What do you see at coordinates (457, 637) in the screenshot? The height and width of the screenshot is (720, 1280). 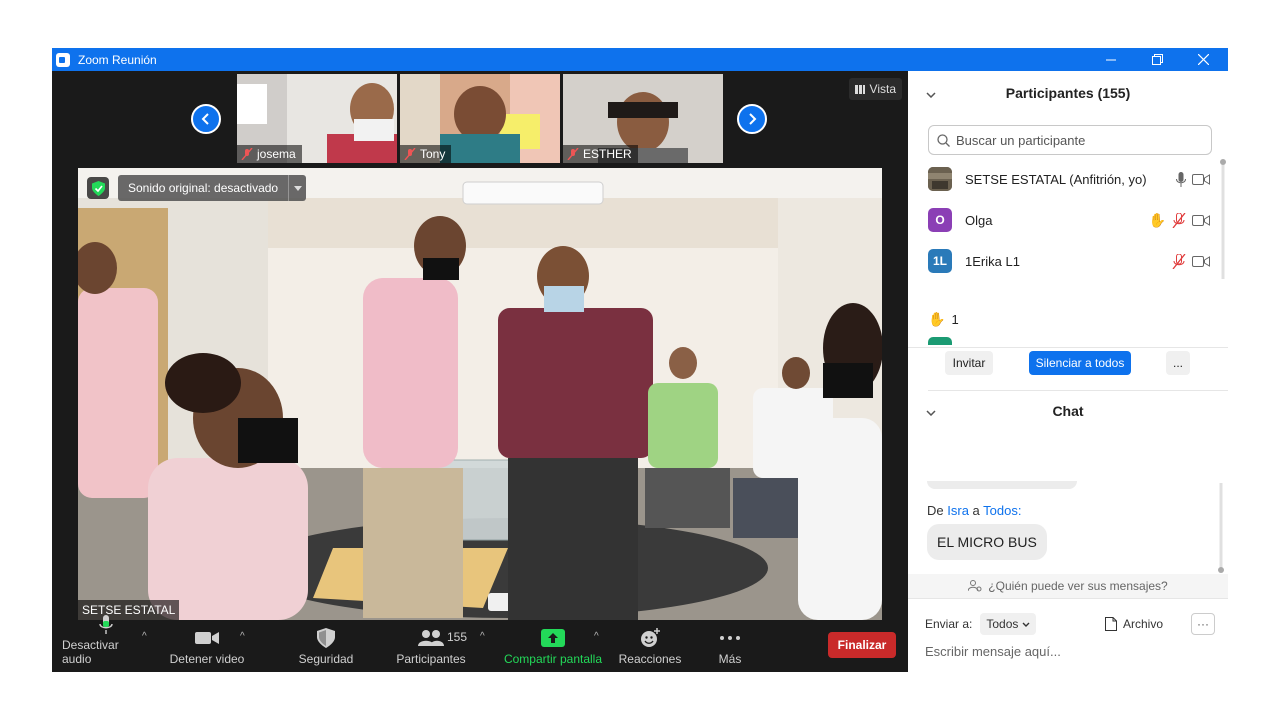 I see `participants-count: 155` at bounding box center [457, 637].